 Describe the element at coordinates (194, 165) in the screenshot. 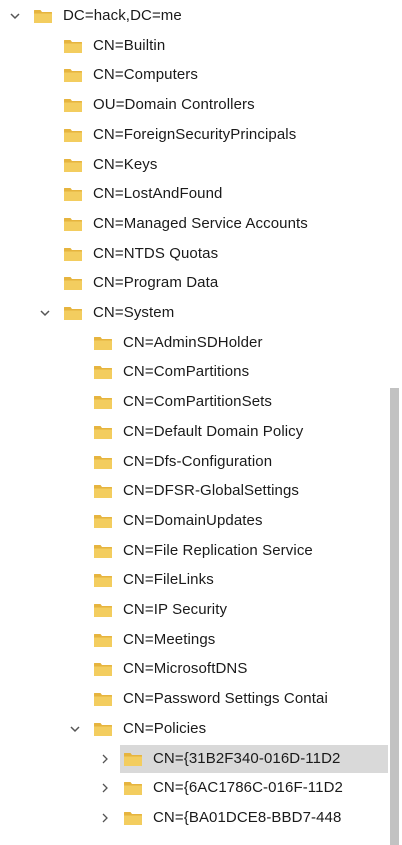

I see `tree-item: CN=Keys` at that location.